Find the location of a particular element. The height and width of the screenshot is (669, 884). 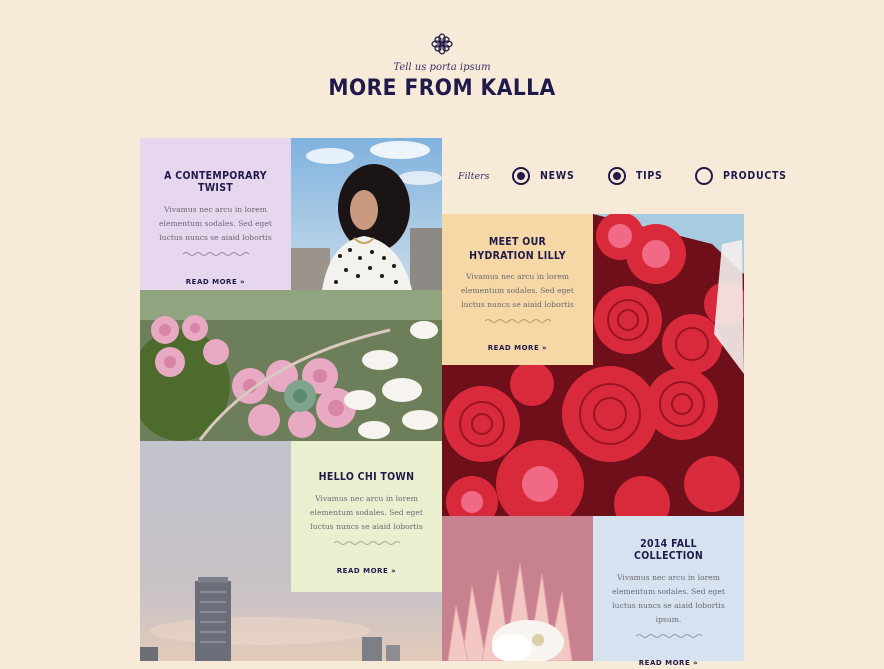

section-title: MORE FROM KALLA is located at coordinates (442, 88).